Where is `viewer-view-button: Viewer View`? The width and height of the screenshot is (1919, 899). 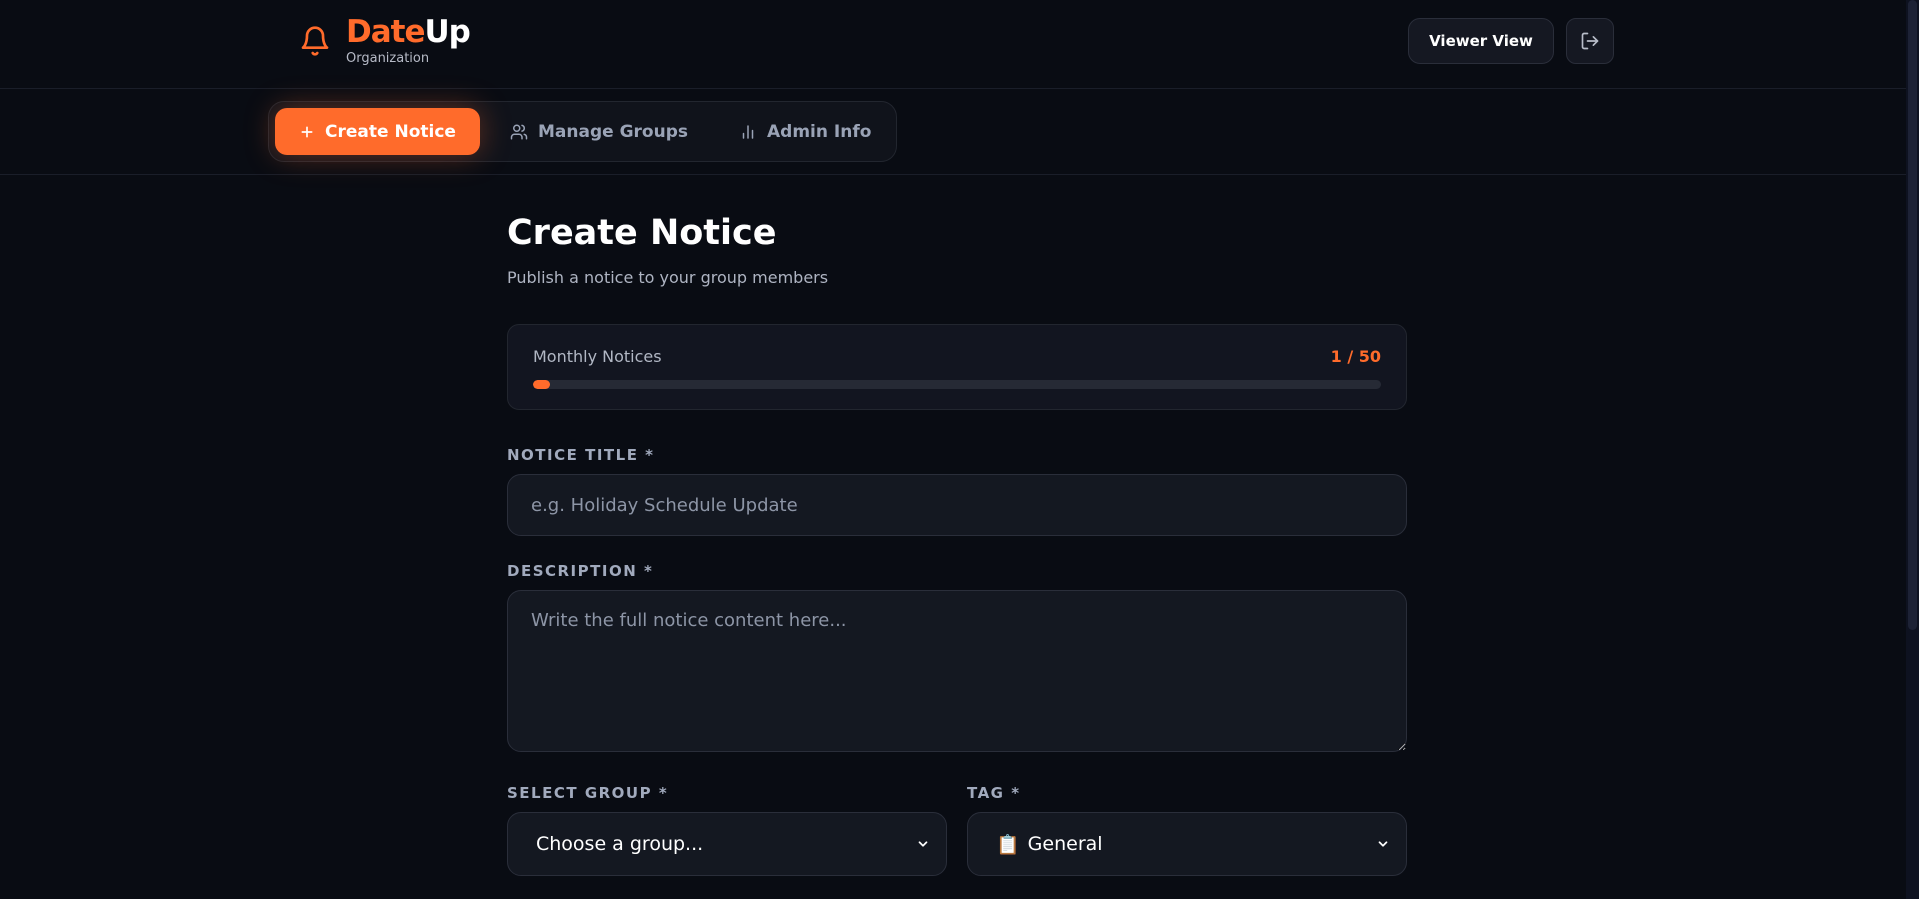
viewer-view-button: Viewer View is located at coordinates (1481, 41).